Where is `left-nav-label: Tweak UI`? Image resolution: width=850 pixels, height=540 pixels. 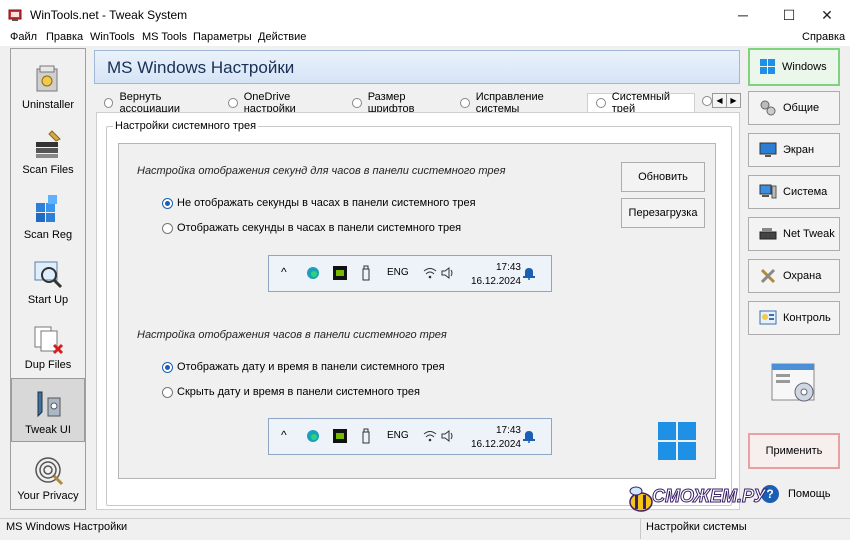
left-nav-label: Tweak UI is located at coordinates (48, 430).